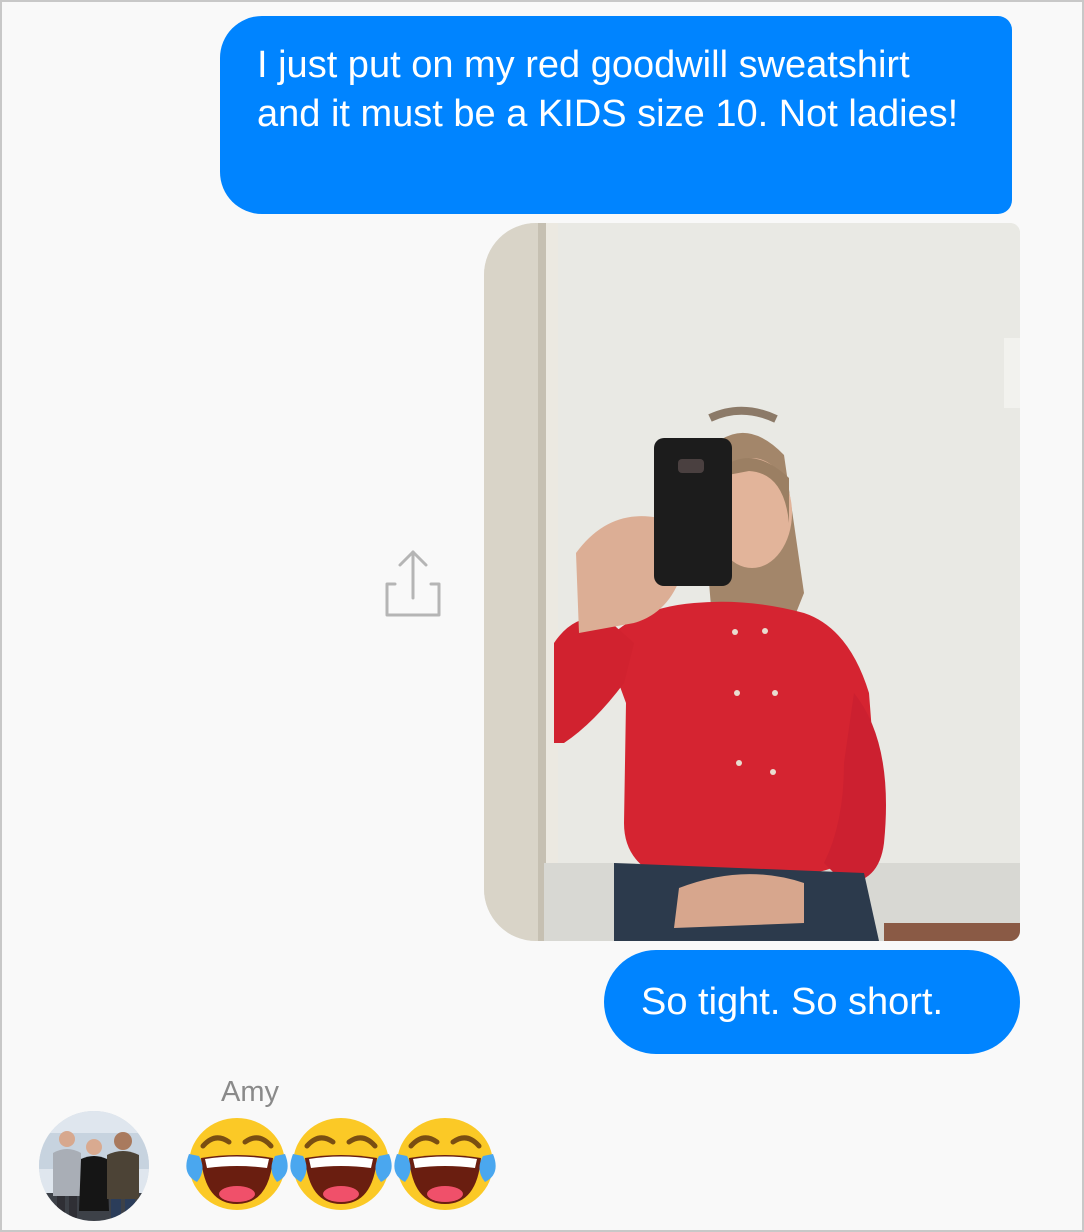 The width and height of the screenshot is (1084, 1232). I want to click on share-icon, so click(413, 583).